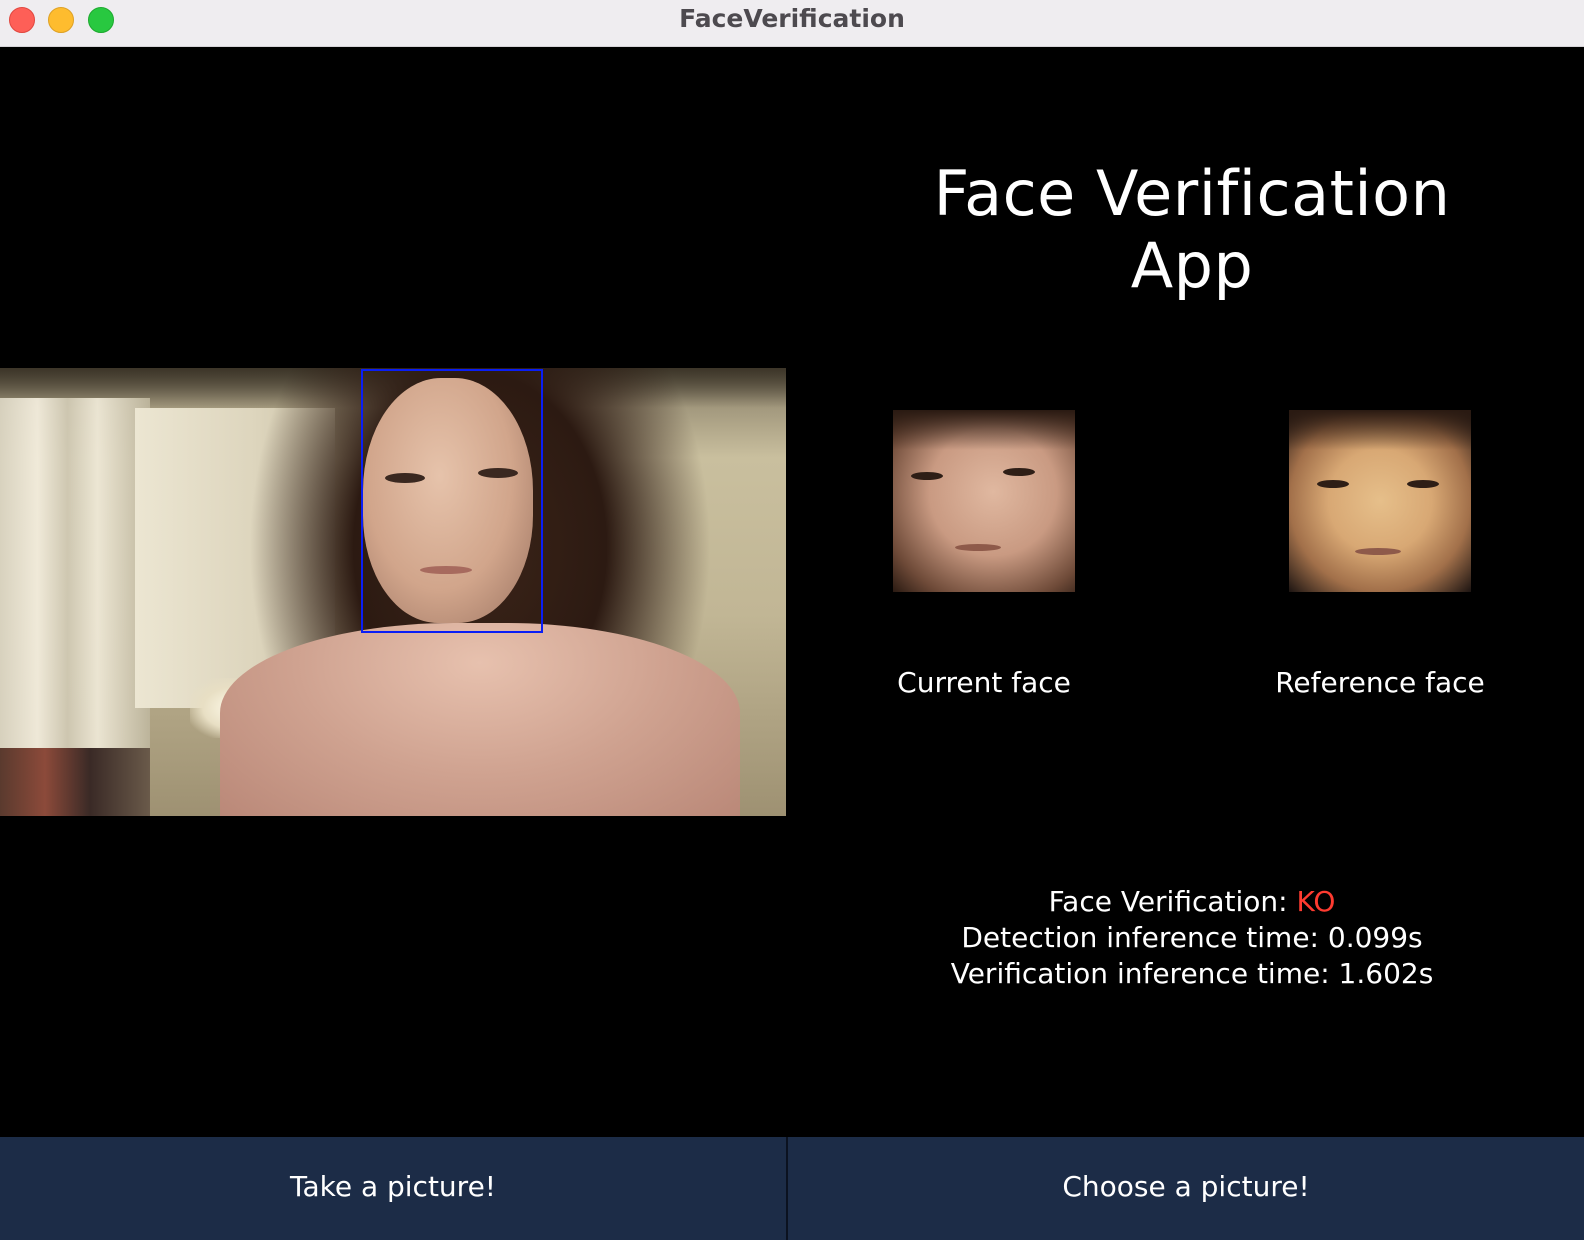 This screenshot has height=1240, width=1584. I want to click on detection-time: Detection inference time: 0.099s, so click(1192, 937).